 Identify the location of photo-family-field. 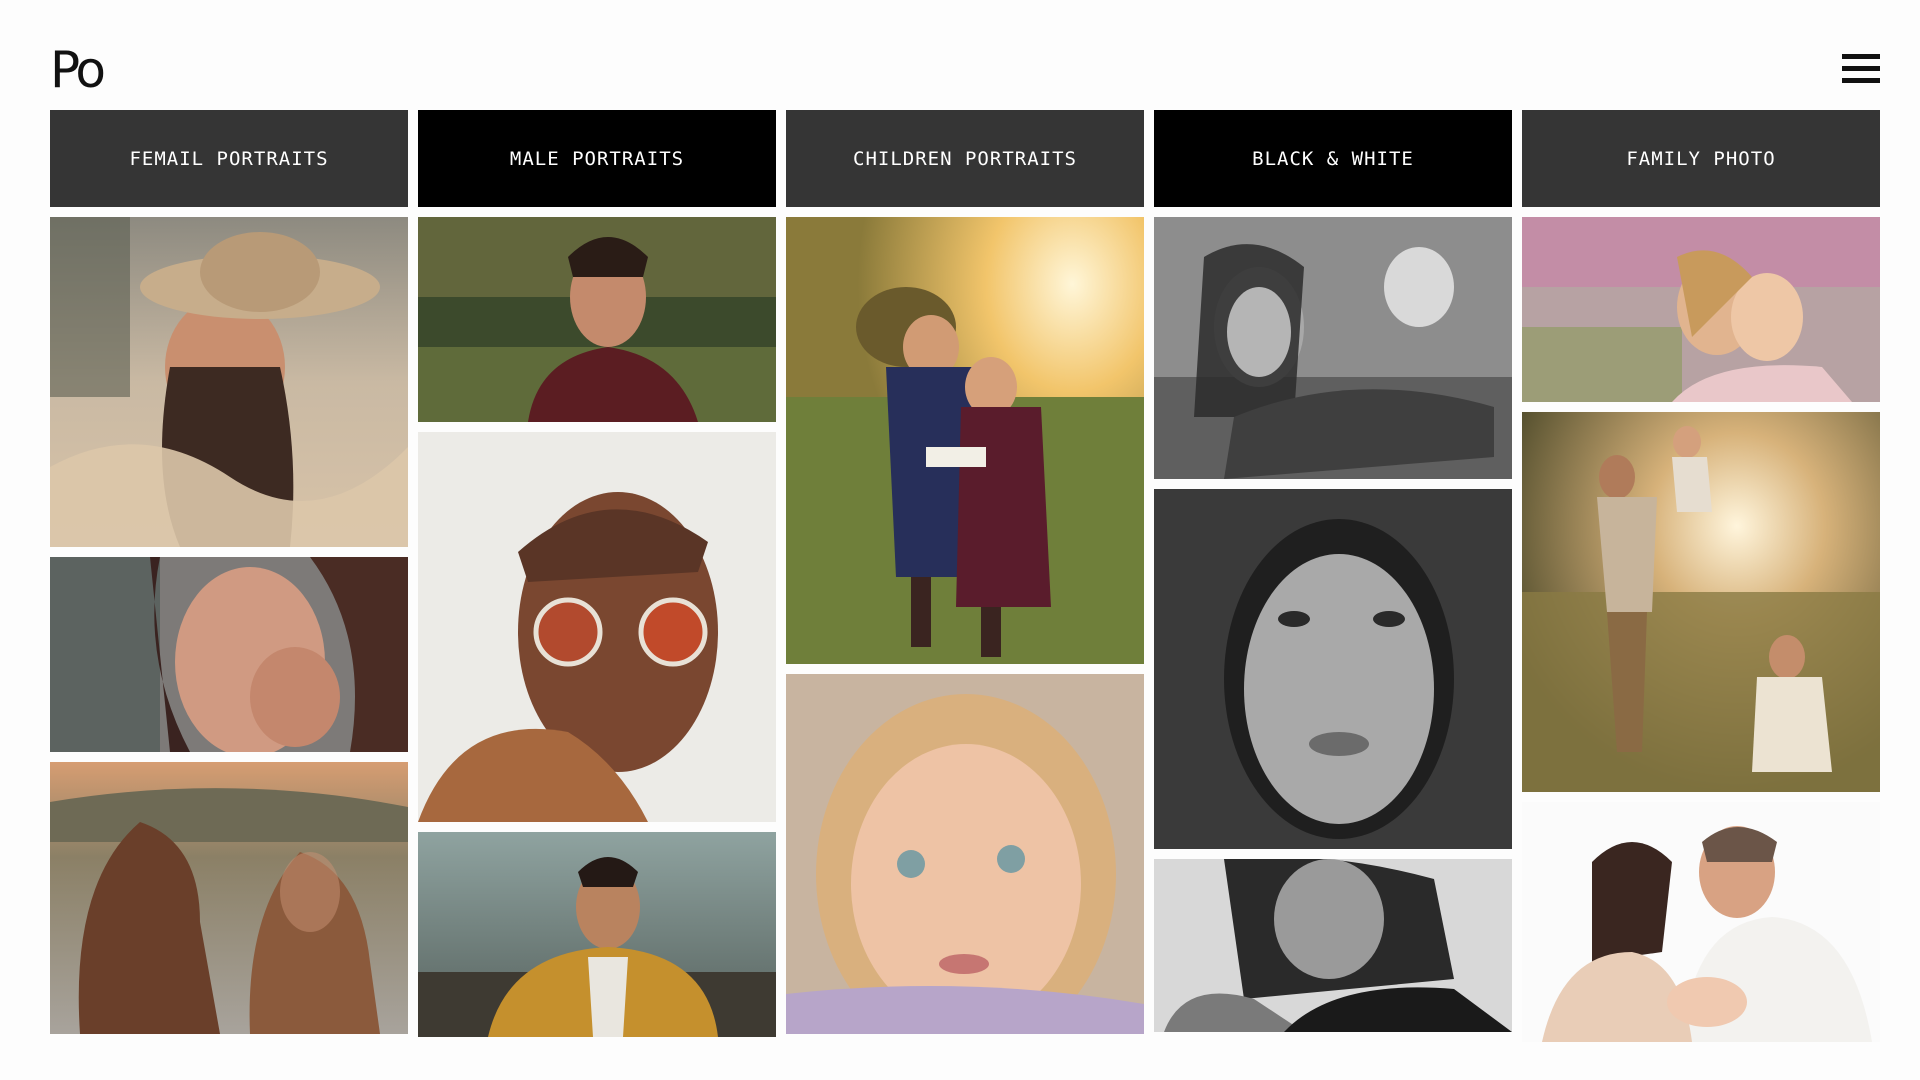
(1701, 602).